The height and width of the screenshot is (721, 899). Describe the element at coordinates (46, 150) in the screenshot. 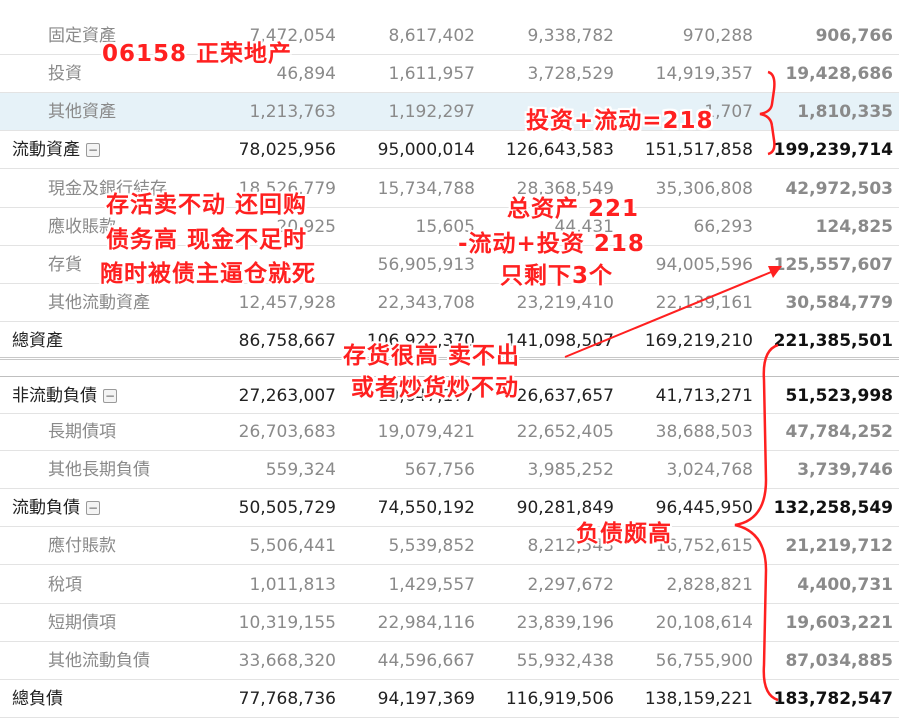

I see `row-label-text: 流動資產` at that location.